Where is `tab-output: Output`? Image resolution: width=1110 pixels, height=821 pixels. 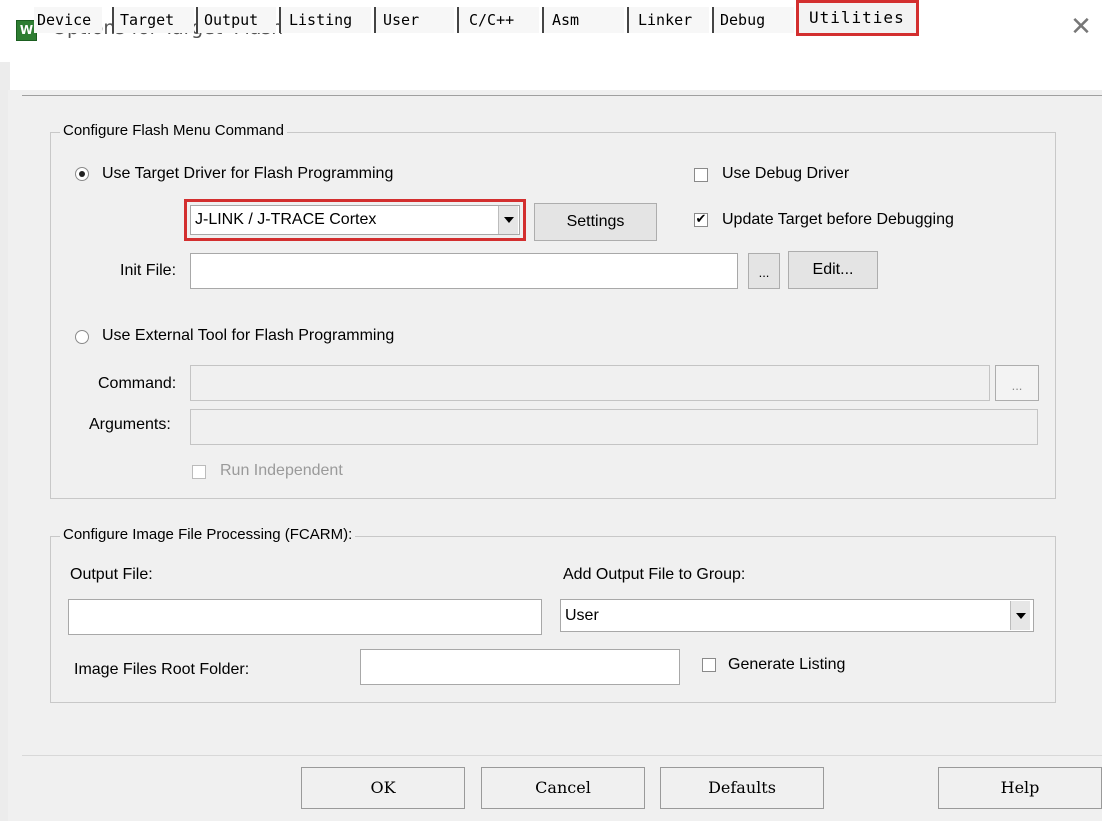 tab-output: Output is located at coordinates (236, 20).